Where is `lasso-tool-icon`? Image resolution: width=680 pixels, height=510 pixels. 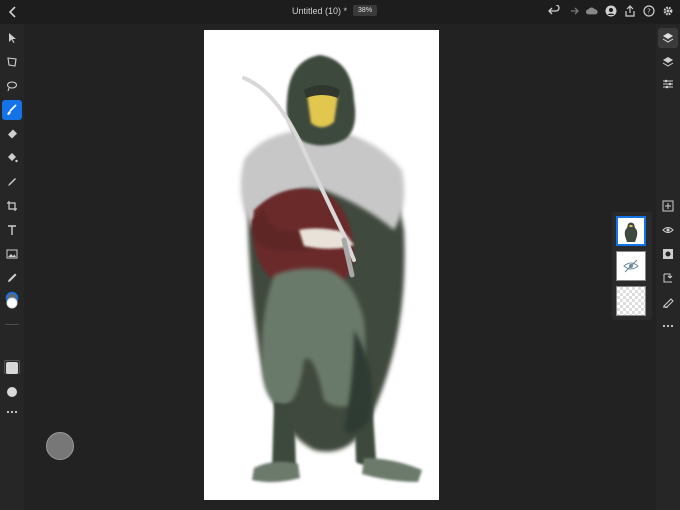
lasso-tool-icon is located at coordinates (12, 86).